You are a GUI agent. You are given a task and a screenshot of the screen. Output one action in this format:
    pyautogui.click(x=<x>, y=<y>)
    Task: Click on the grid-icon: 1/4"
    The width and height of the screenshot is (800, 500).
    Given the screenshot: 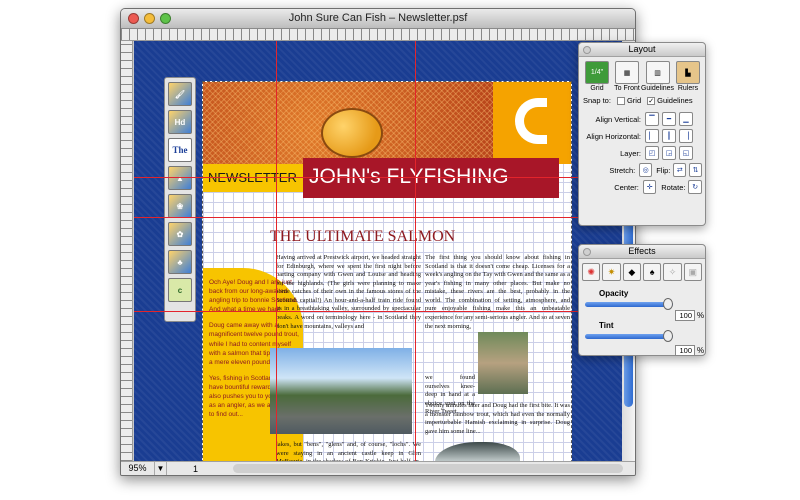 What is the action you would take?
    pyautogui.click(x=597, y=72)
    